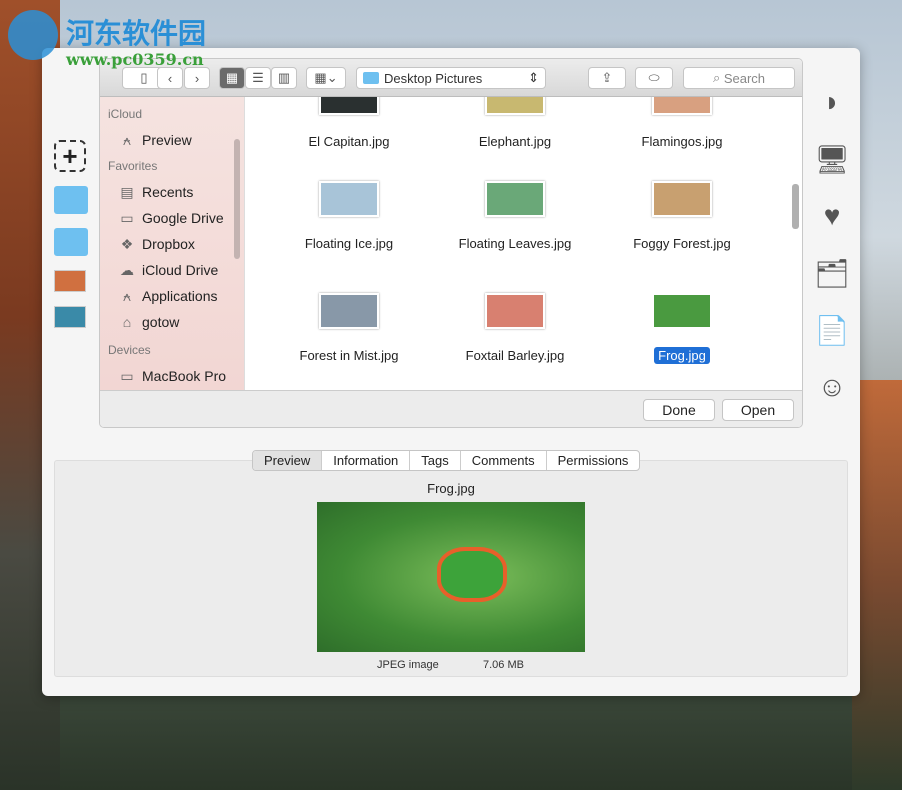 The width and height of the screenshot is (902, 790). I want to click on sidebar-item-recents: ▤ Recents, so click(172, 192).